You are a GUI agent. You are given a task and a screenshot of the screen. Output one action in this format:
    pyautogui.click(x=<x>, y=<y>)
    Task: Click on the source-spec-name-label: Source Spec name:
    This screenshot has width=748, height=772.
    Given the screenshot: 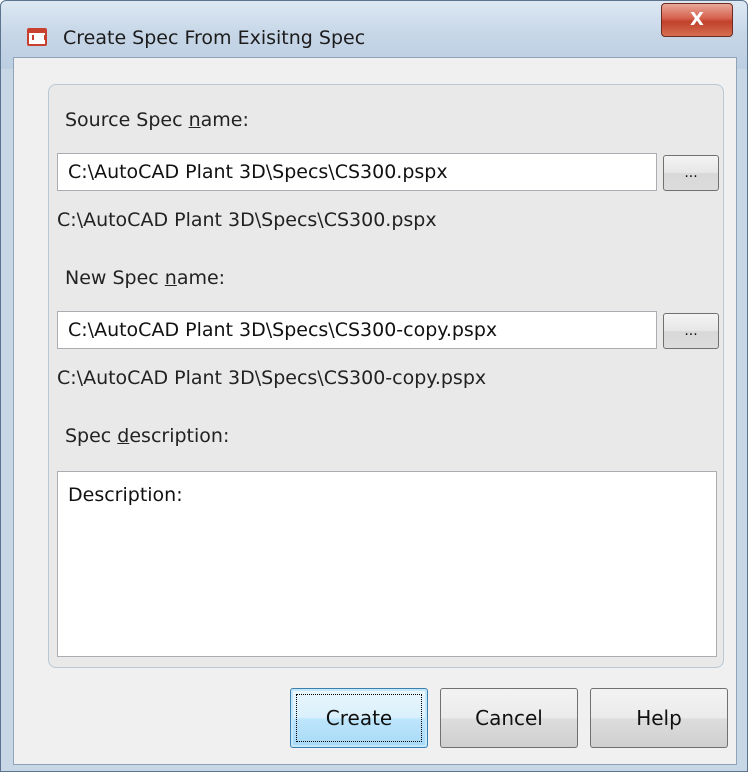 What is the action you would take?
    pyautogui.click(x=157, y=120)
    